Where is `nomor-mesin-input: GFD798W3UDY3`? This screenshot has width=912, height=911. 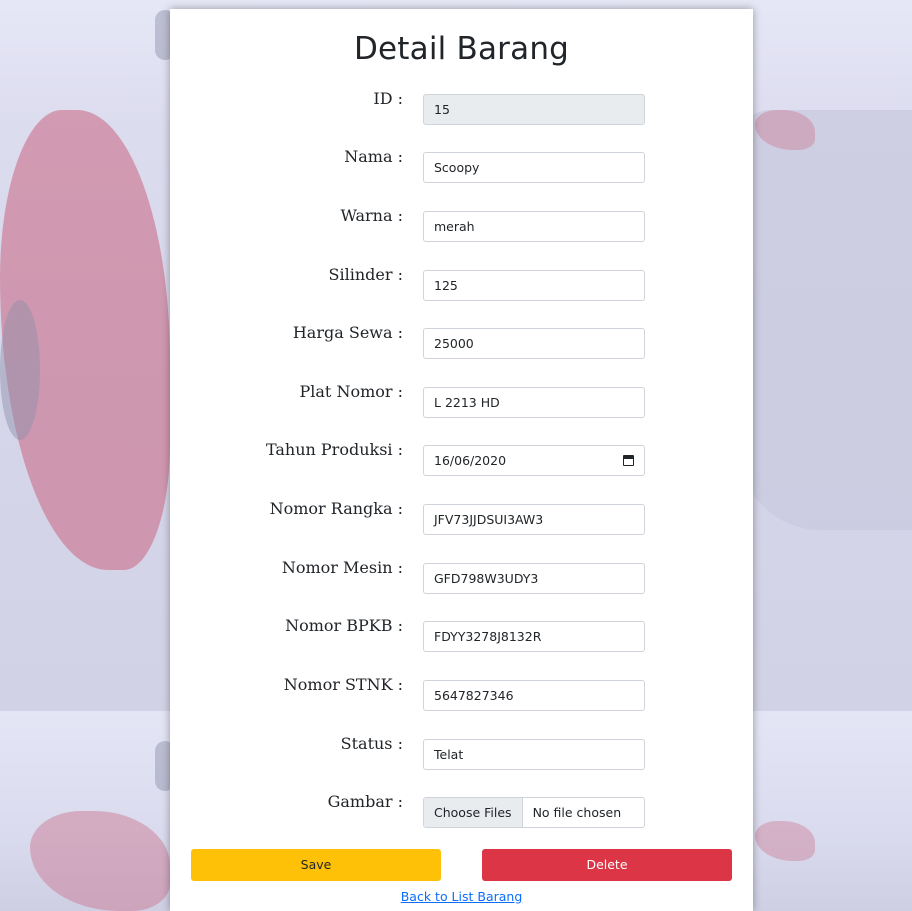
nomor-mesin-input: GFD798W3UDY3 is located at coordinates (534, 578).